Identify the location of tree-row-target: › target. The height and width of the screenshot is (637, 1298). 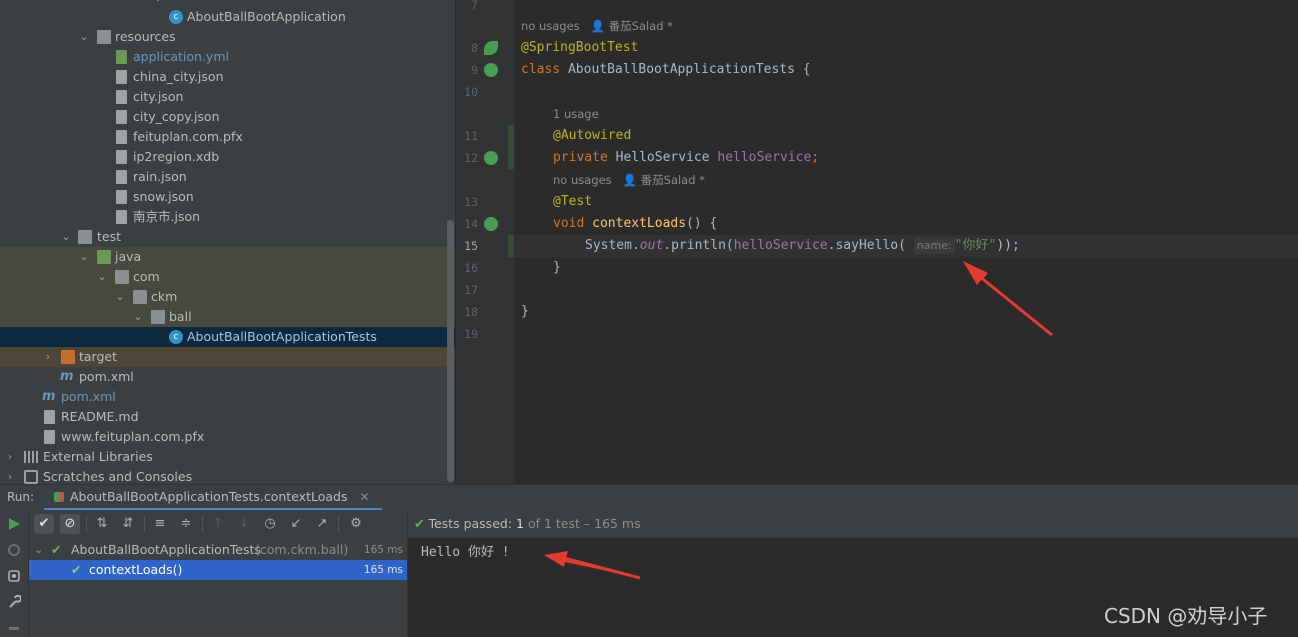
(227, 357).